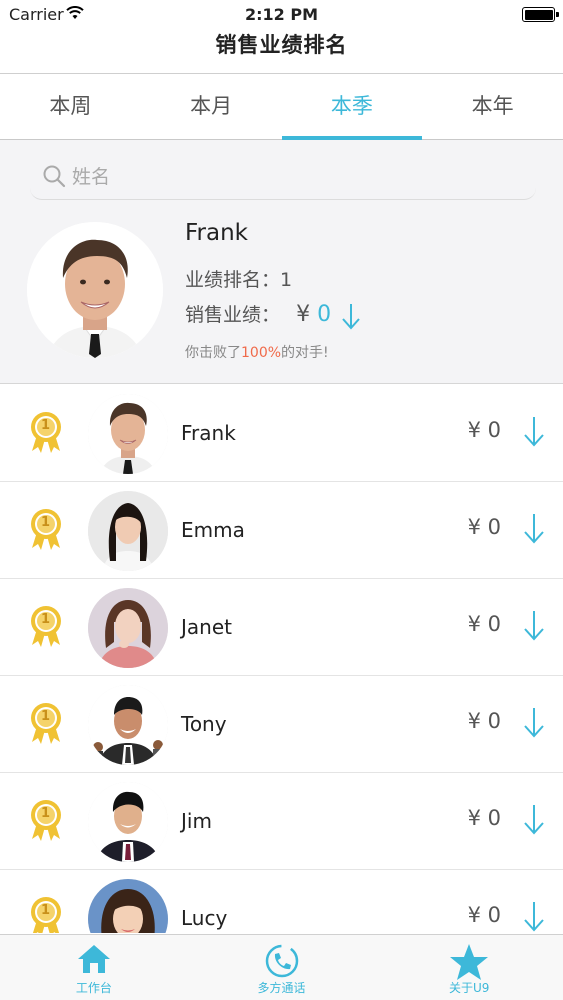  What do you see at coordinates (211, 106) in the screenshot?
I see `tab-month: 本月` at bounding box center [211, 106].